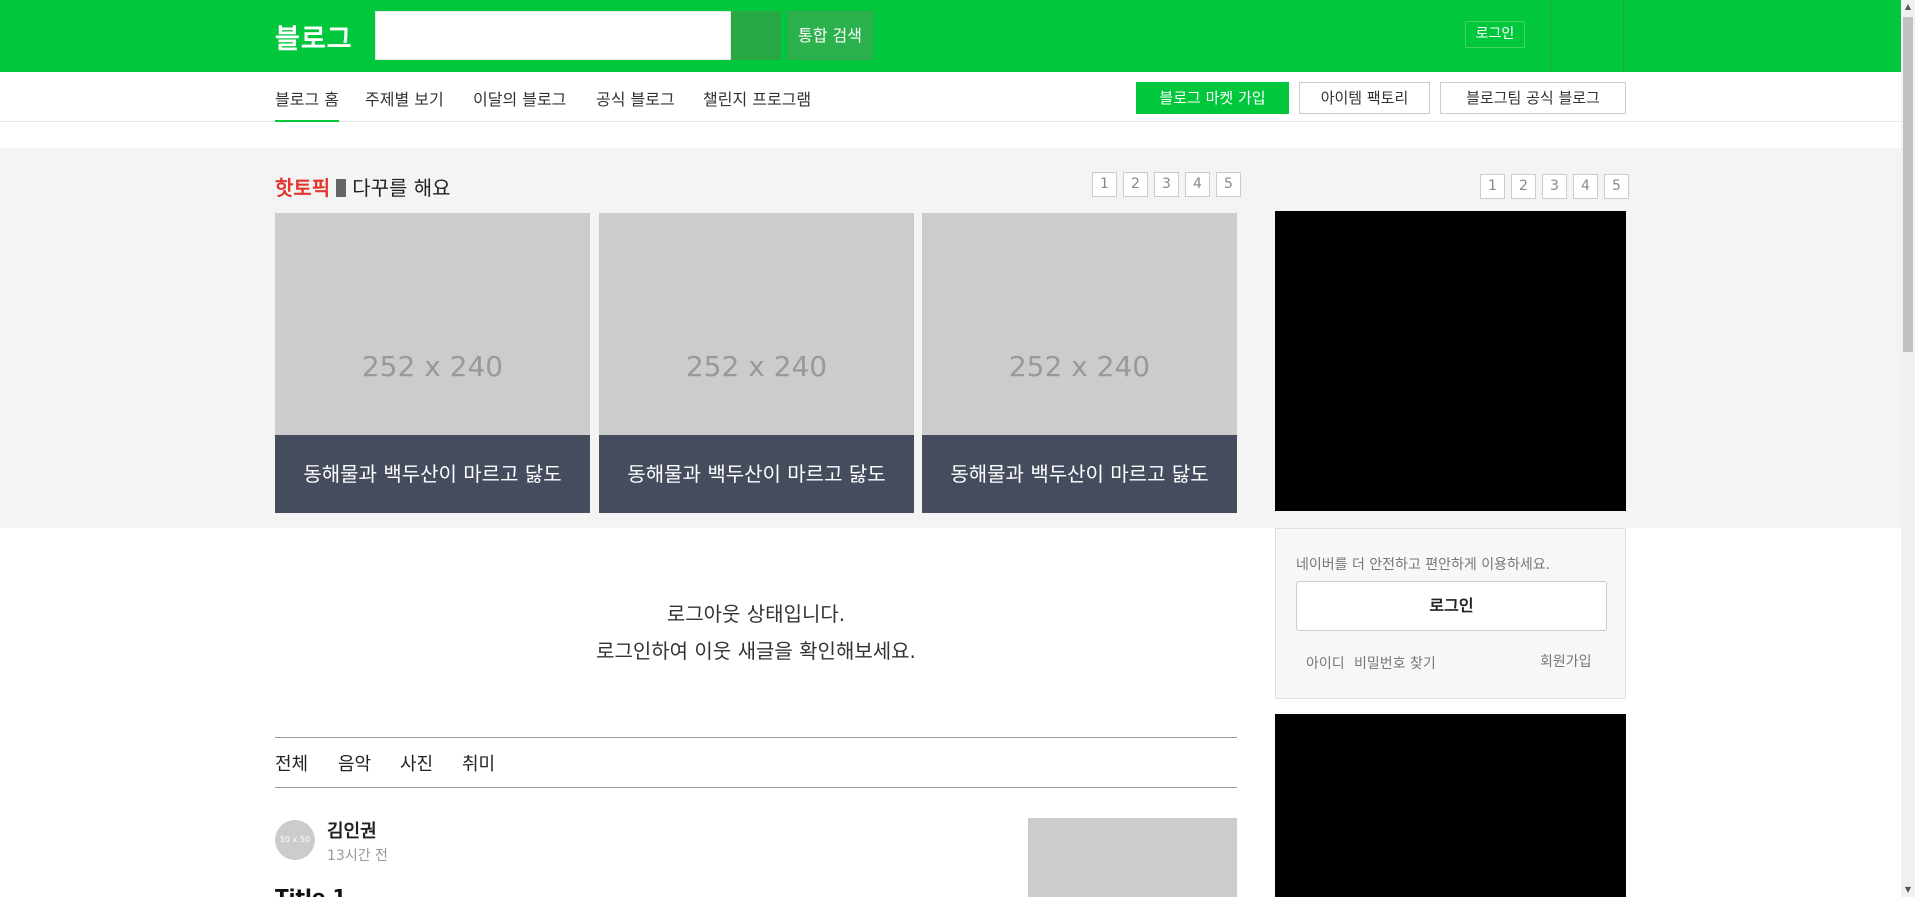 This screenshot has width=1915, height=897. What do you see at coordinates (357, 856) in the screenshot?
I see `post-time: 13시간 전` at bounding box center [357, 856].